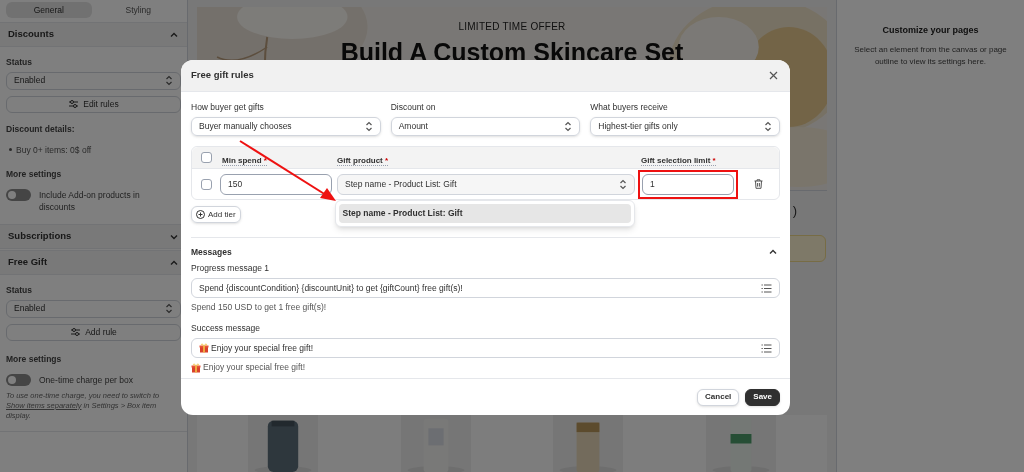 This screenshot has width=1024, height=472. Describe the element at coordinates (286, 126) in the screenshot. I see `select-field: Buyer manually chooses` at that location.